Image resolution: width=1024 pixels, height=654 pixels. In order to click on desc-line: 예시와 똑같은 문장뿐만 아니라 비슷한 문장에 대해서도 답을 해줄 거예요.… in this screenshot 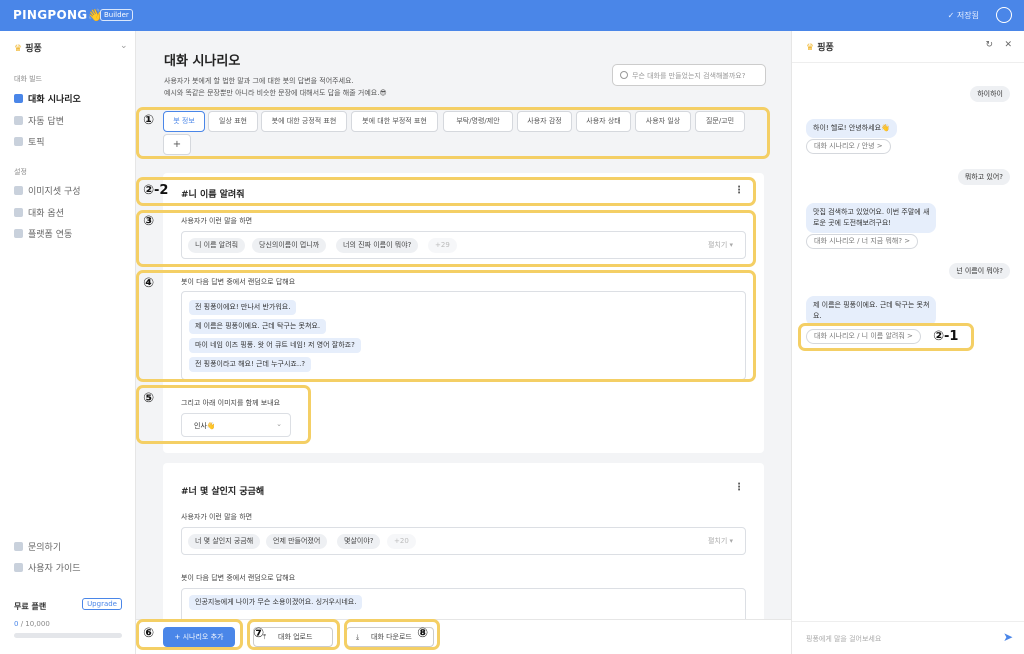, I will do `click(275, 93)`.